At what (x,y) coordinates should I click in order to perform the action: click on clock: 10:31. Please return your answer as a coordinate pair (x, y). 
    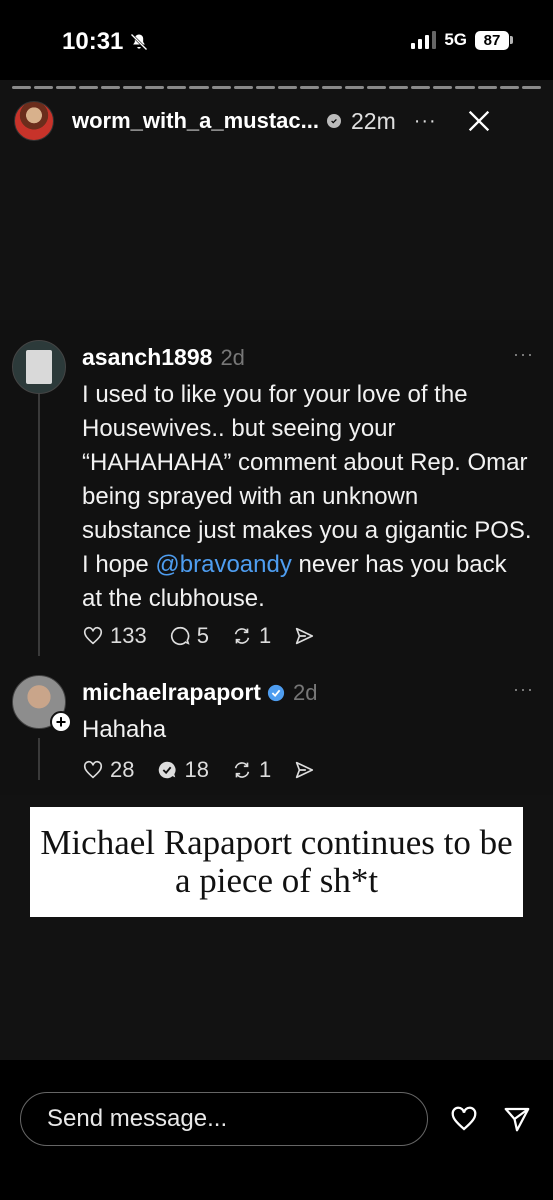
    Looking at the image, I should click on (105, 42).